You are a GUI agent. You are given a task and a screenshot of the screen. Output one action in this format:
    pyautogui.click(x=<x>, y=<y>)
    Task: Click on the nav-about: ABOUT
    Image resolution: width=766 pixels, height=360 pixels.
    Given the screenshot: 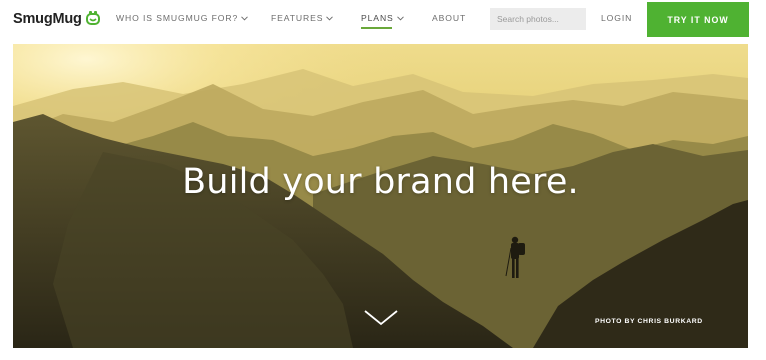 What is the action you would take?
    pyautogui.click(x=449, y=18)
    